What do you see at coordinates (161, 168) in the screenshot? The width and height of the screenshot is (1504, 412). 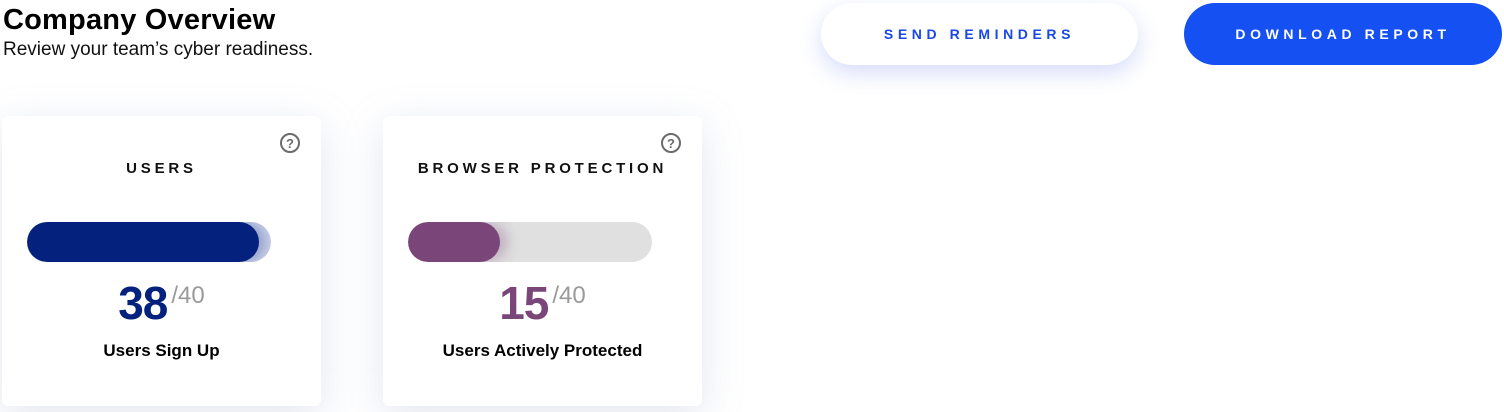 I see `card-title: USERS` at bounding box center [161, 168].